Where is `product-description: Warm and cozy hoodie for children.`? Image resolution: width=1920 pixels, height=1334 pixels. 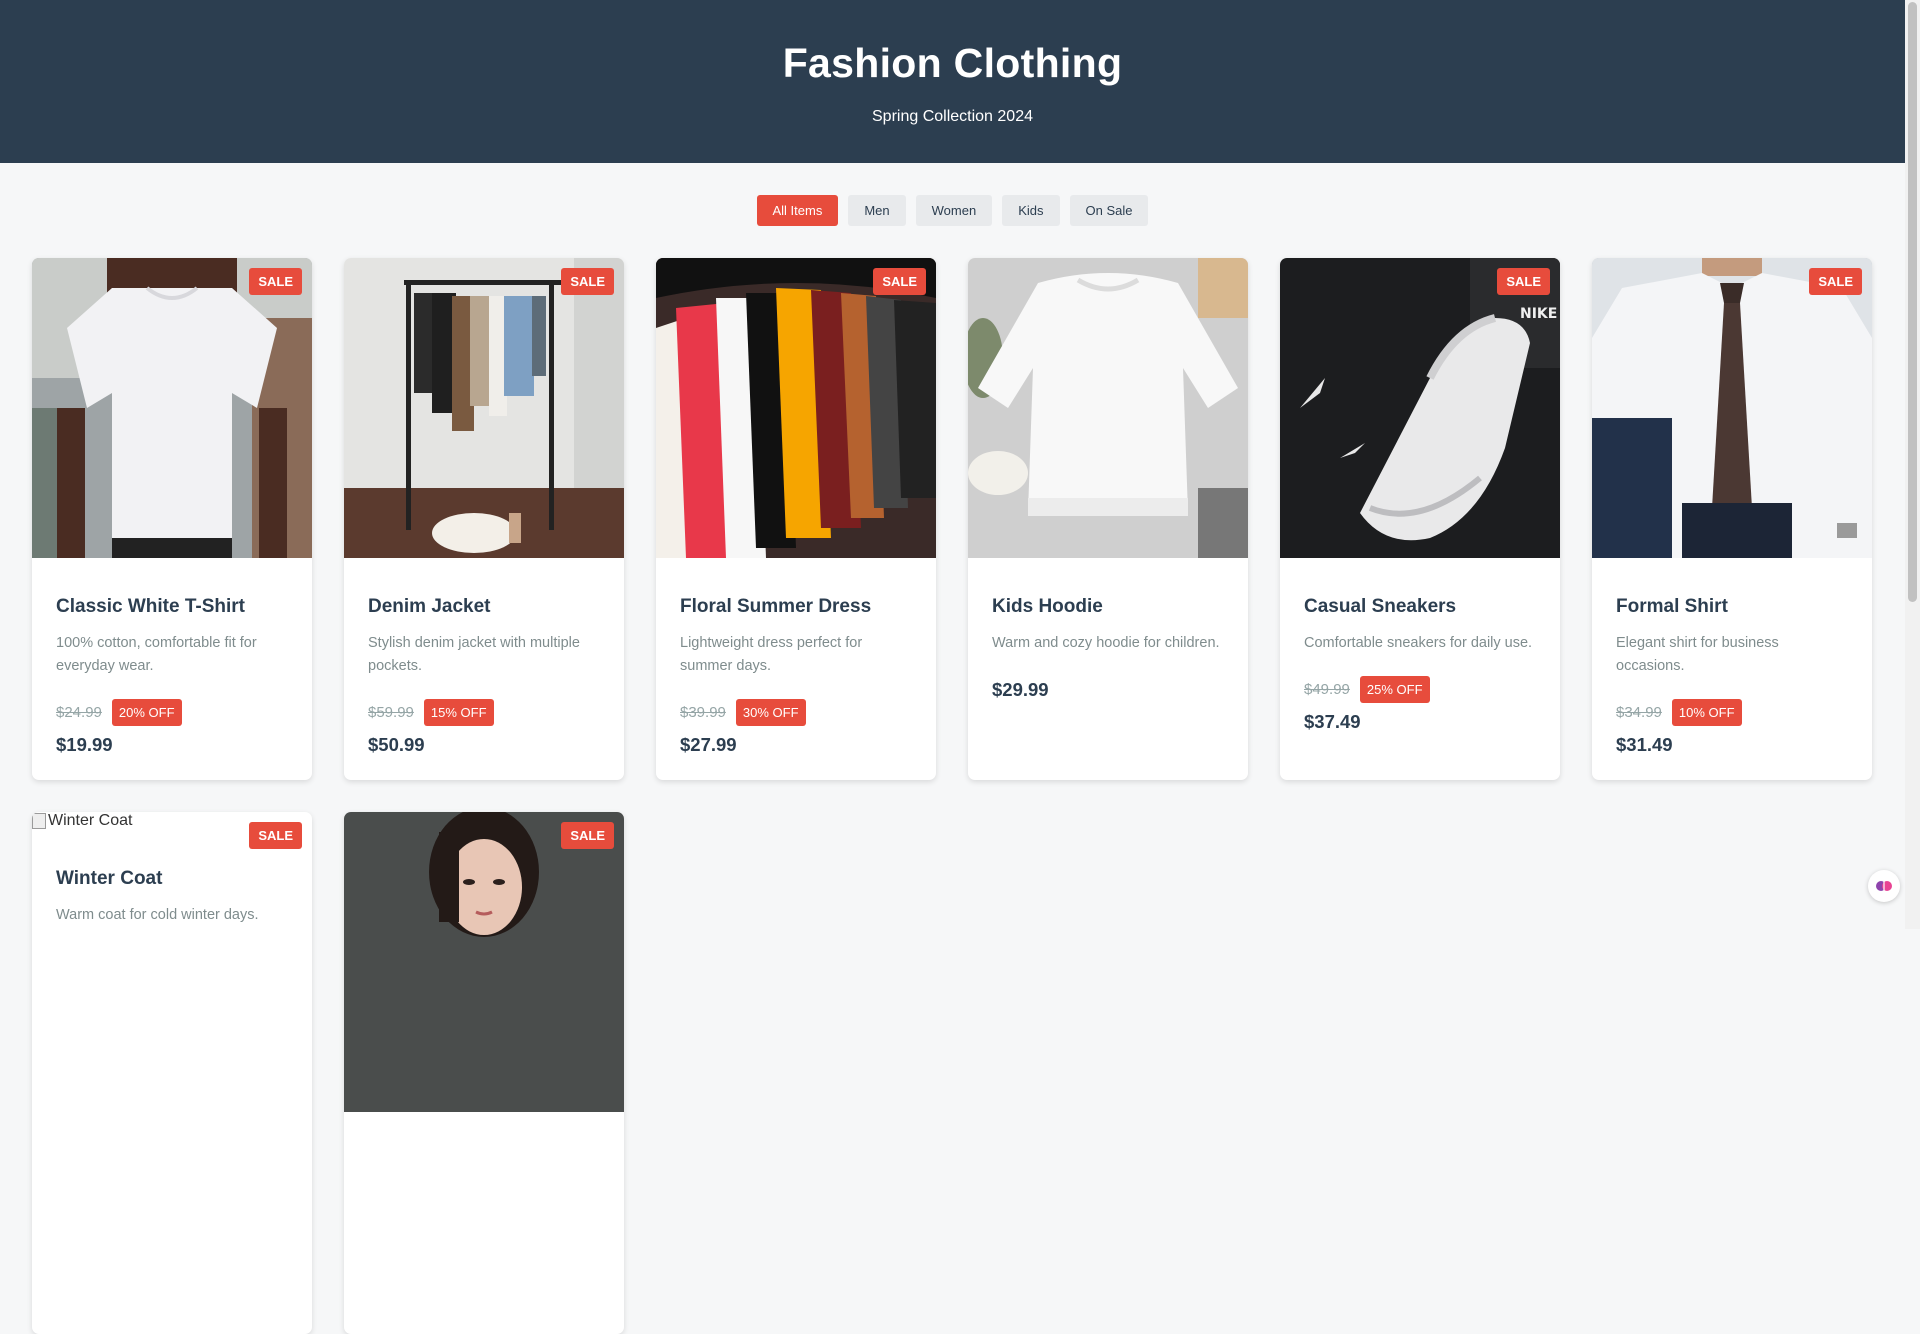
product-description: Warm and cozy hoodie for children. is located at coordinates (1106, 643).